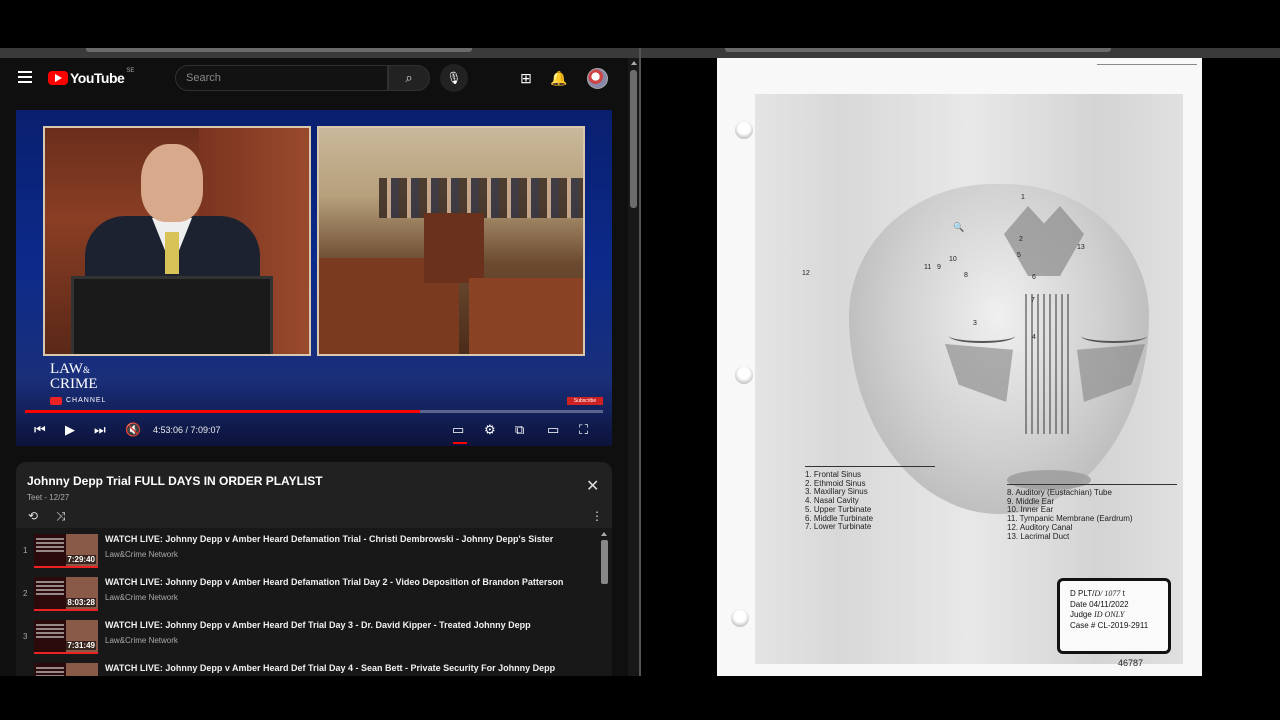 Image resolution: width=1280 pixels, height=720 pixels. What do you see at coordinates (48, 497) in the screenshot?
I see `playlist-subtitle: Teet - 12/27` at bounding box center [48, 497].